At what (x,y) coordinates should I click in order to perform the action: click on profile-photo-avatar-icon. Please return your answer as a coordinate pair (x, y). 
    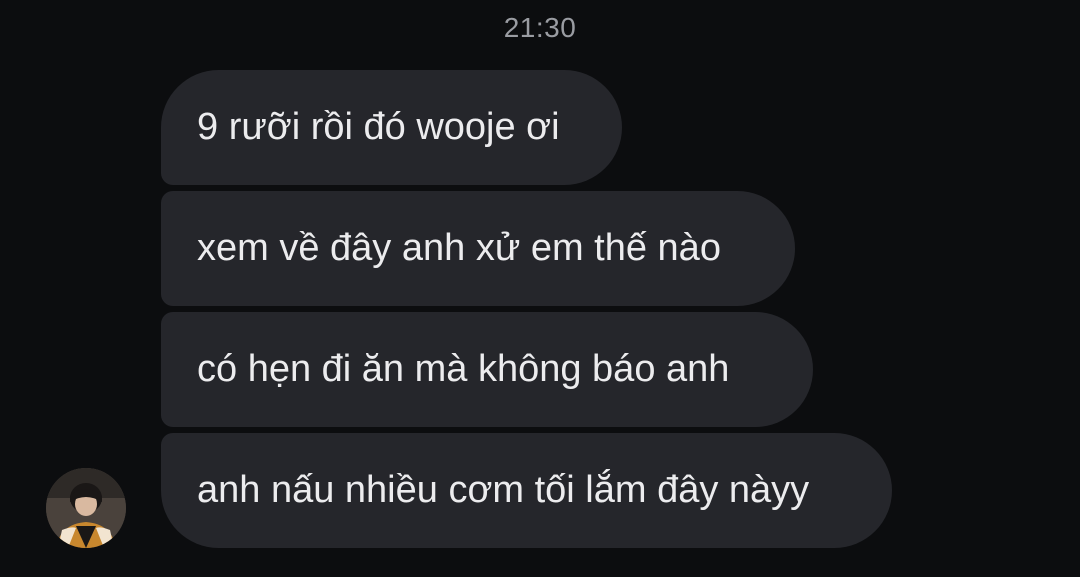
    Looking at the image, I should click on (86, 508).